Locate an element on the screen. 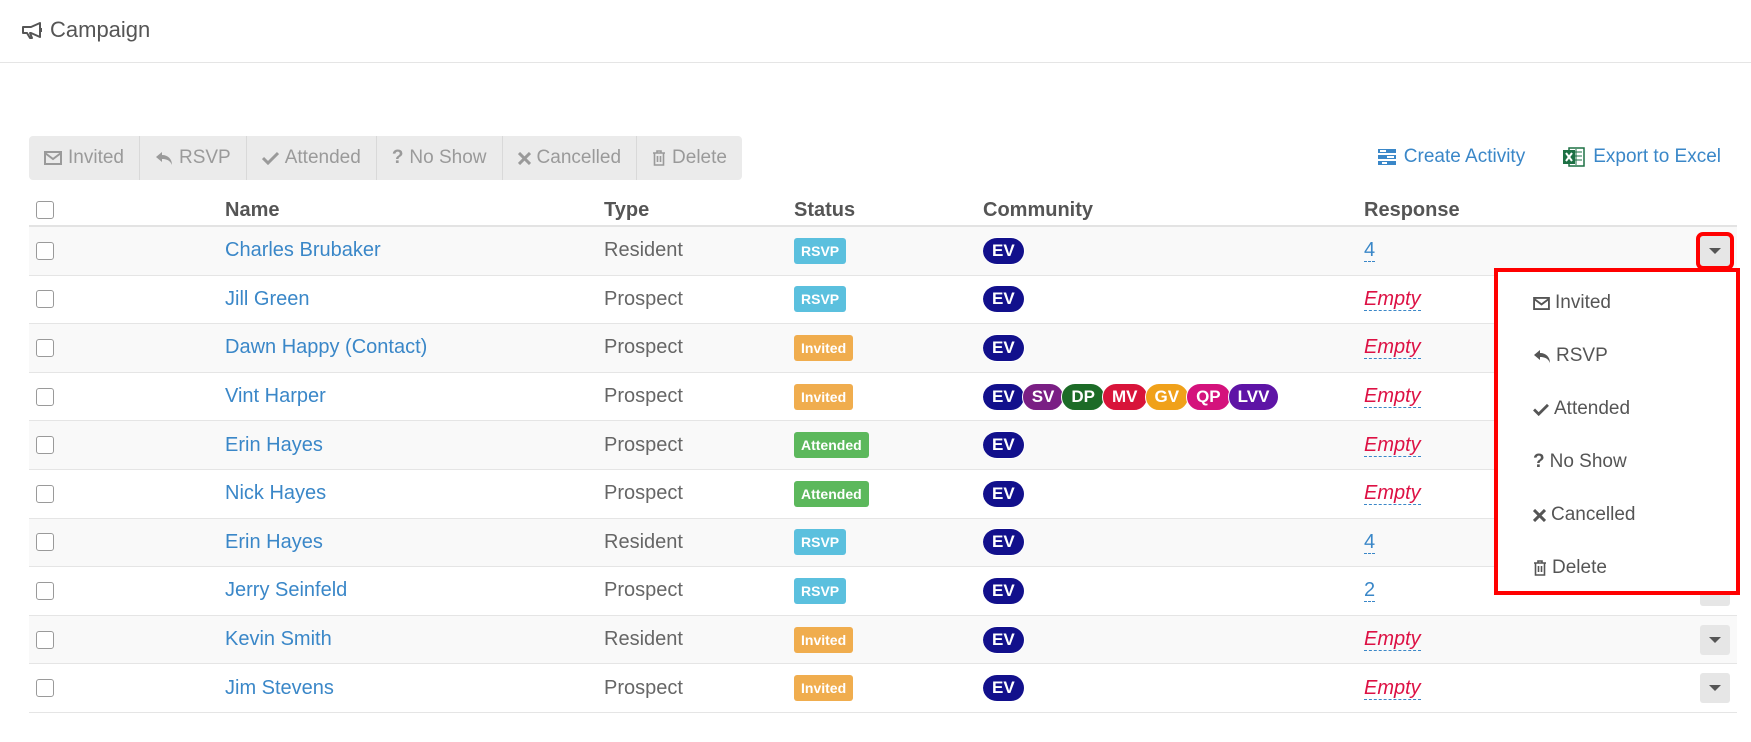 Image resolution: width=1751 pixels, height=742 pixels. contact-name-link: Jerry Seinfeld is located at coordinates (286, 590).